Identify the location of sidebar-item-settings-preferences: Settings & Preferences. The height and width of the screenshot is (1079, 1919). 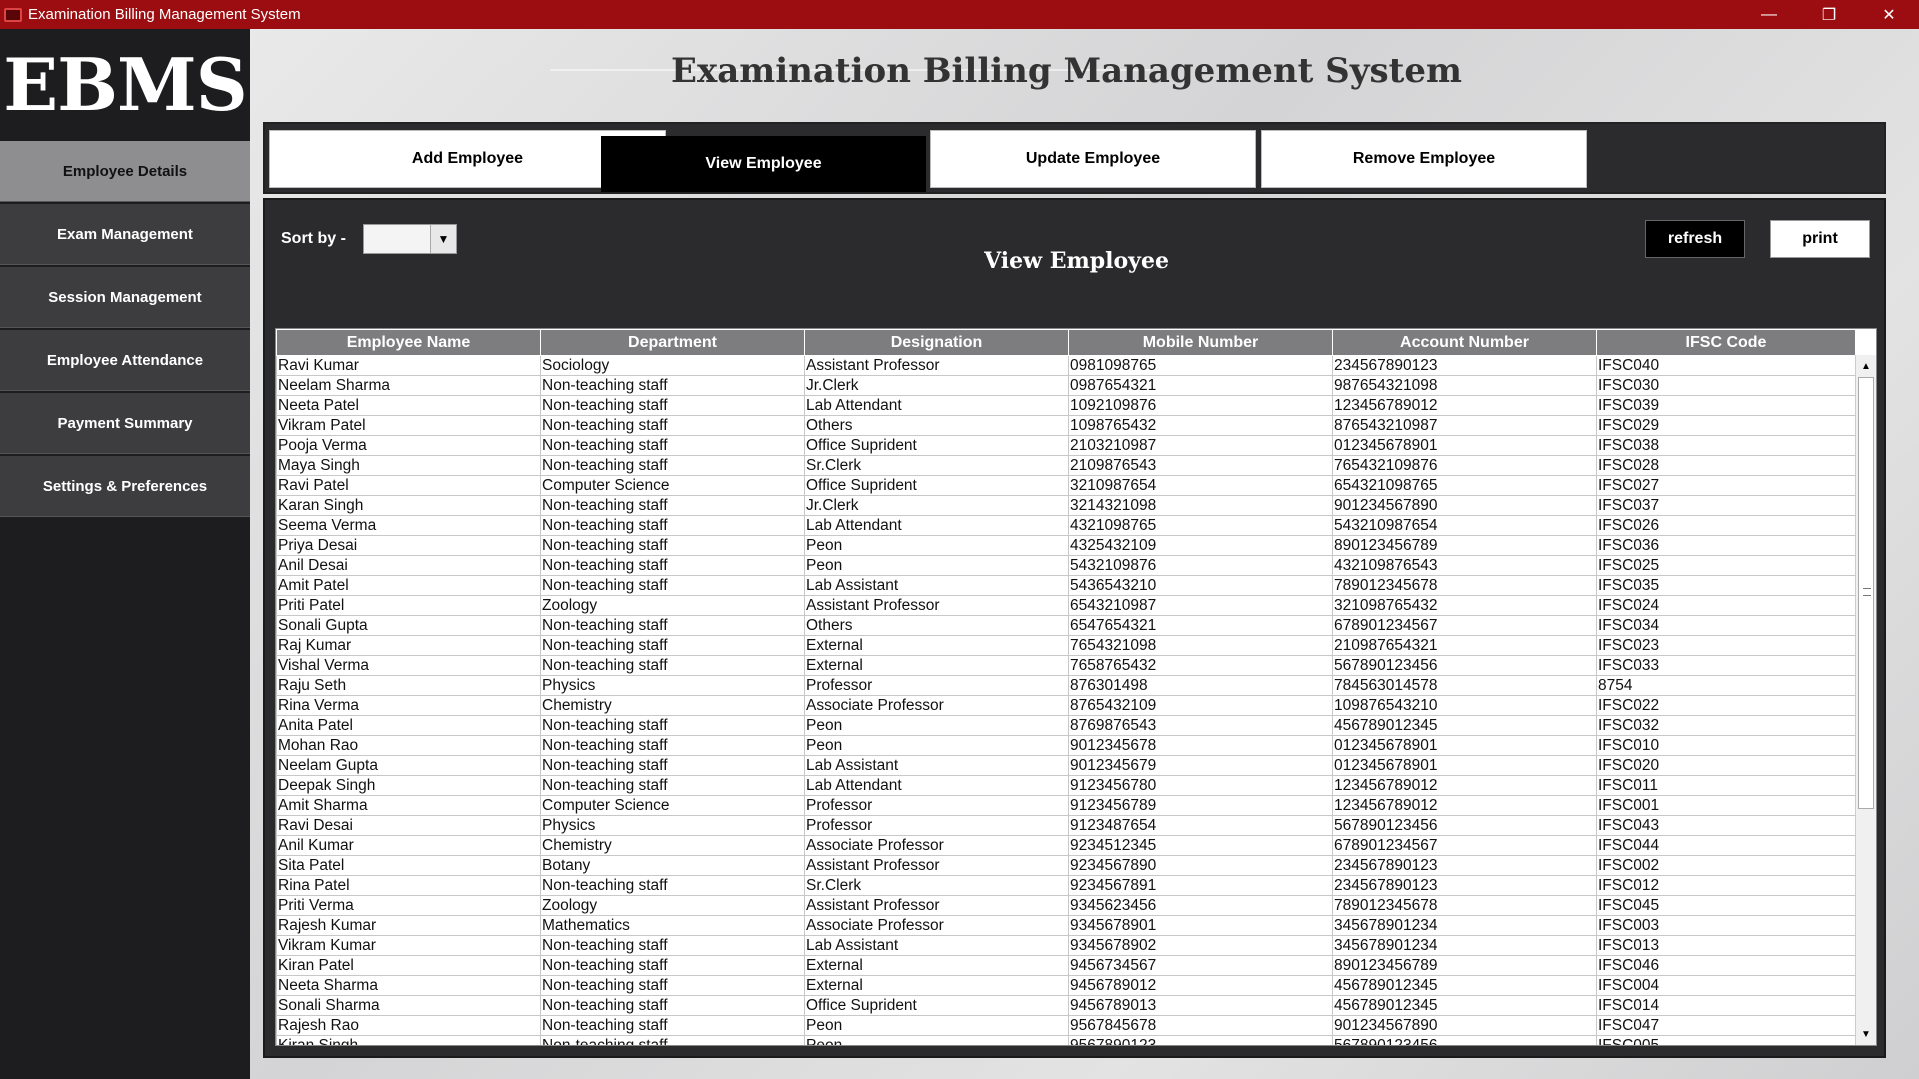
(125, 486).